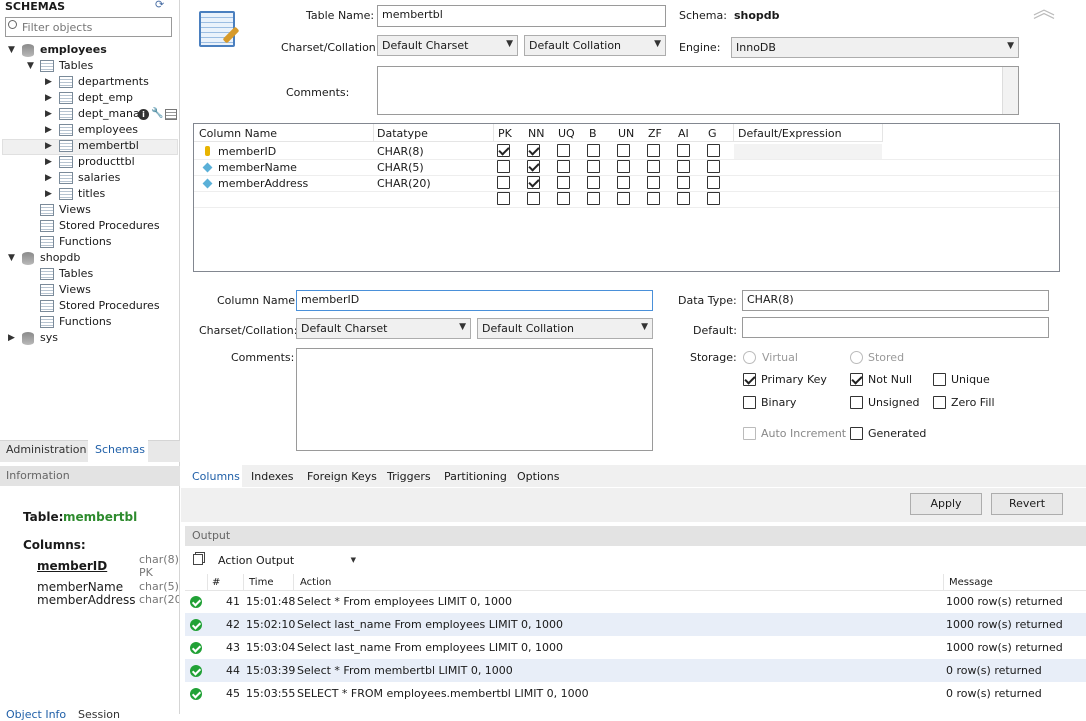 Image resolution: width=1086 pixels, height=721 pixels. Describe the element at coordinates (404, 183) in the screenshot. I see `grid-column-type: CHAR(20)` at that location.